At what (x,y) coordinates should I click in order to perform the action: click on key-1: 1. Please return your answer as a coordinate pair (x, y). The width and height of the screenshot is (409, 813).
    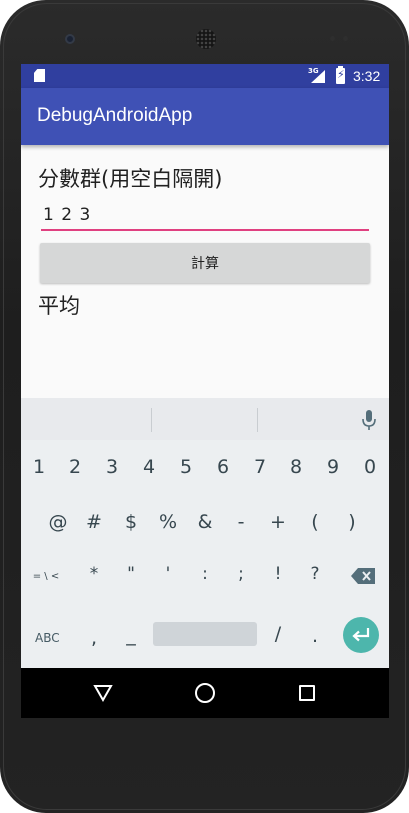
    Looking at the image, I should click on (39, 467).